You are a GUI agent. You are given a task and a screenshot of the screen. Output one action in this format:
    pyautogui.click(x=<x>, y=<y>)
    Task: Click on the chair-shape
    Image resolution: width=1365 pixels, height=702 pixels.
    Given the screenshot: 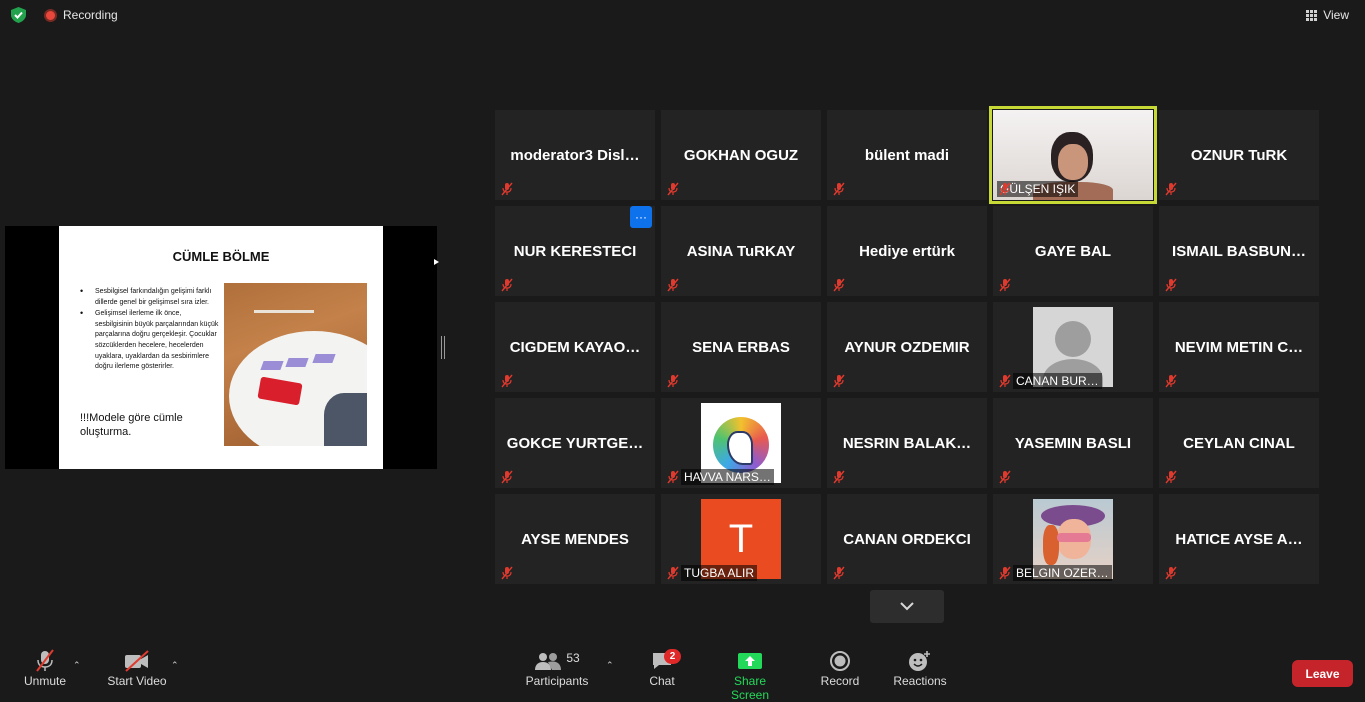 What is the action you would take?
    pyautogui.click(x=284, y=298)
    